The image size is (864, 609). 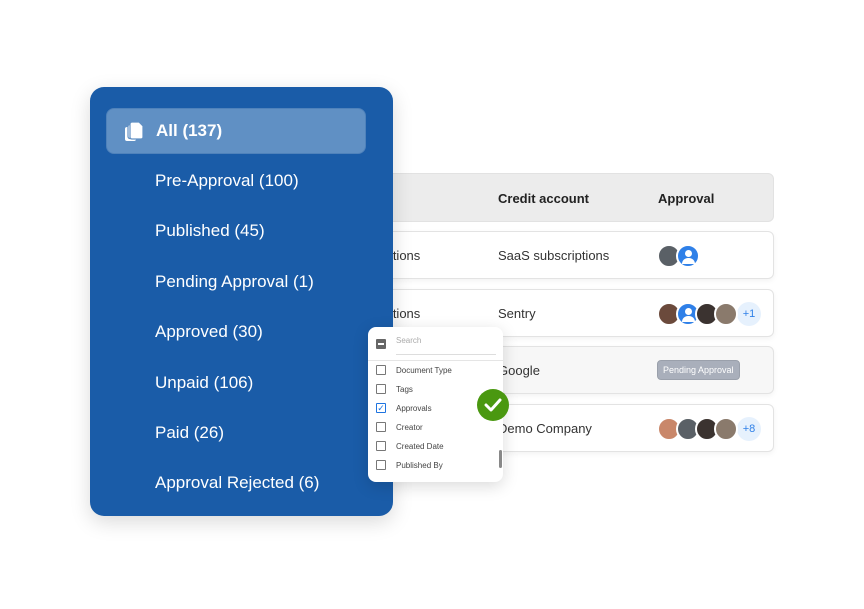 I want to click on sidebar-item-approval-rejected: Approval Rejected (6), so click(x=236, y=483).